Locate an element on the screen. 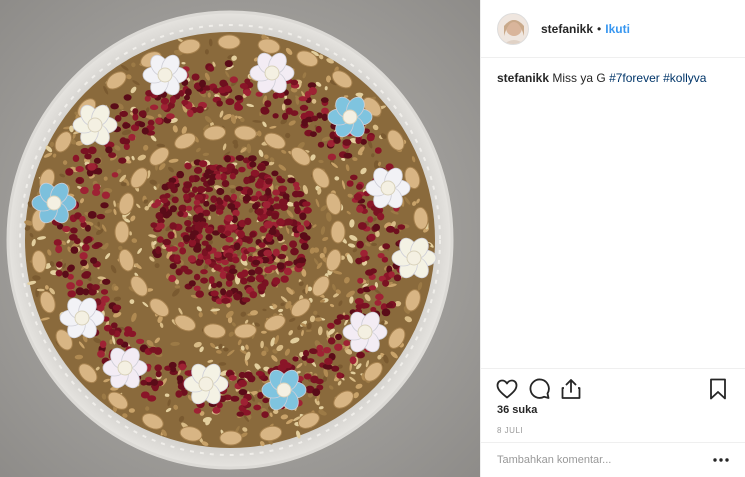  comment-button is located at coordinates (539, 389).